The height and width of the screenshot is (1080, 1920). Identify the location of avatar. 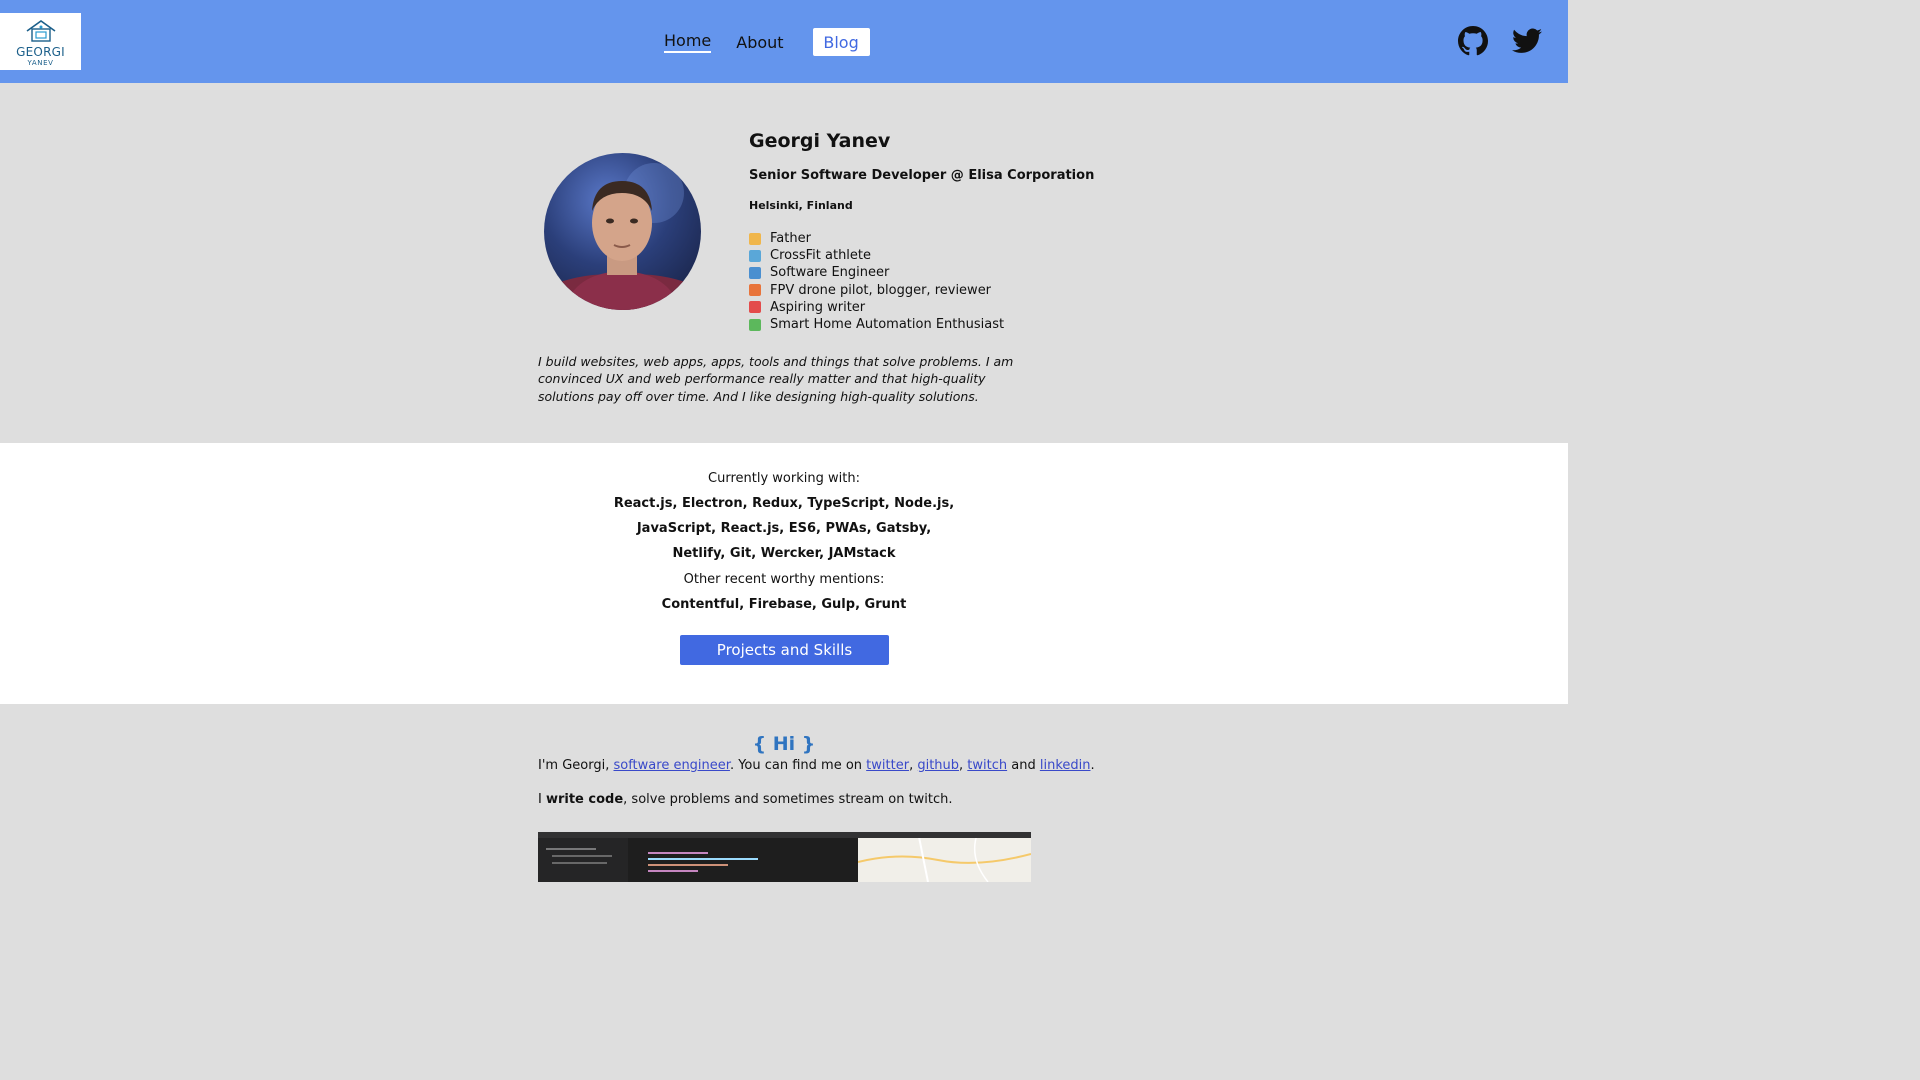
(622, 231).